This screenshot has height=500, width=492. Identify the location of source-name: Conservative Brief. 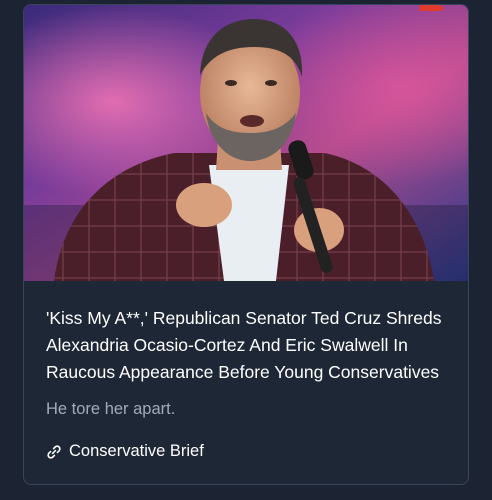
(136, 451).